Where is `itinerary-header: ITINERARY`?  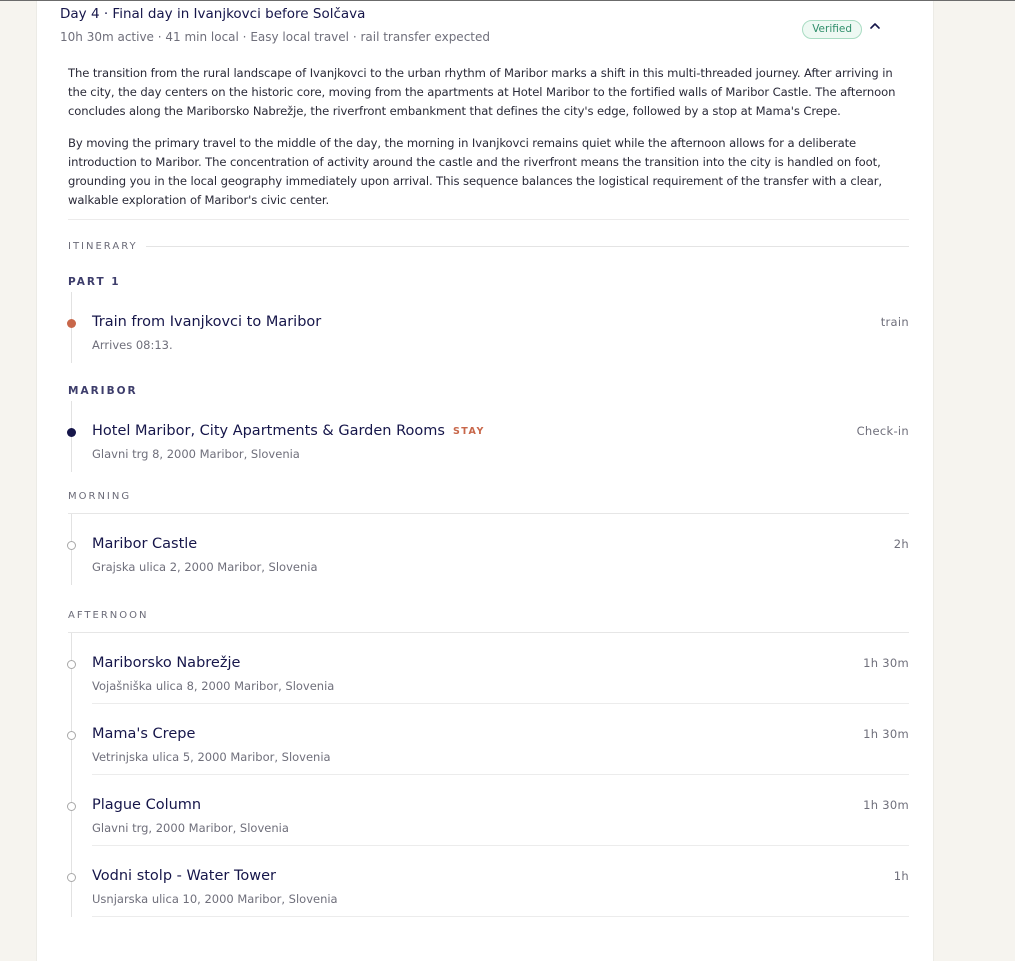 itinerary-header: ITINERARY is located at coordinates (488, 246).